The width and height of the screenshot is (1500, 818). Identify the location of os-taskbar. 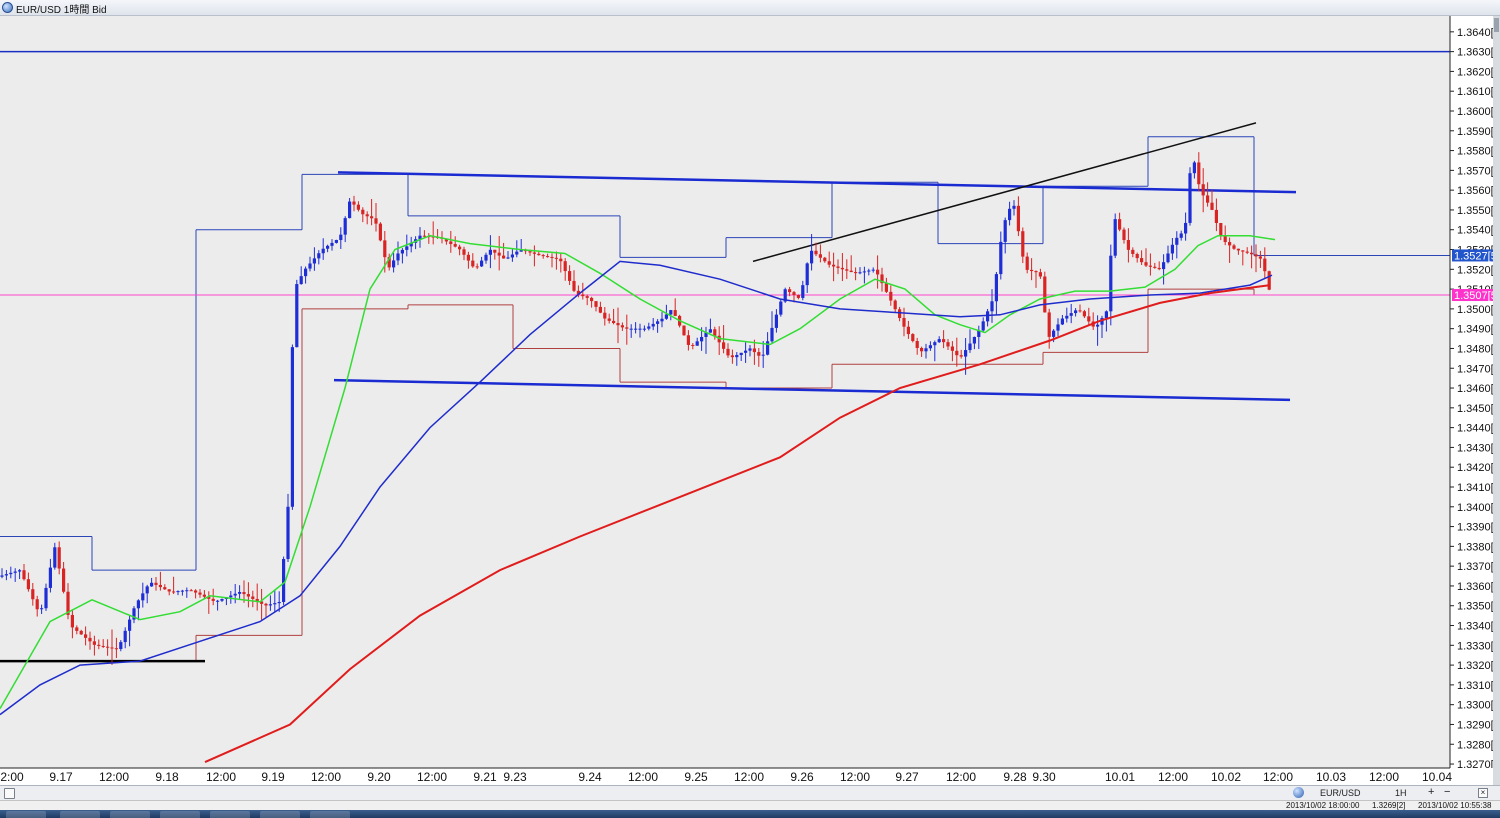
(750, 814).